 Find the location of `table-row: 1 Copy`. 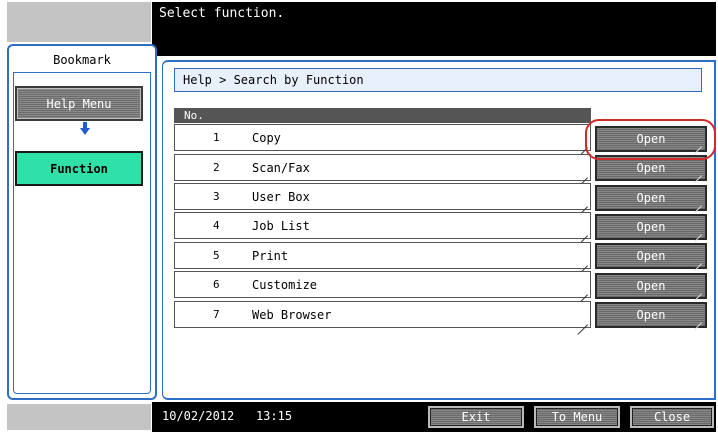

table-row: 1 Copy is located at coordinates (382, 141).